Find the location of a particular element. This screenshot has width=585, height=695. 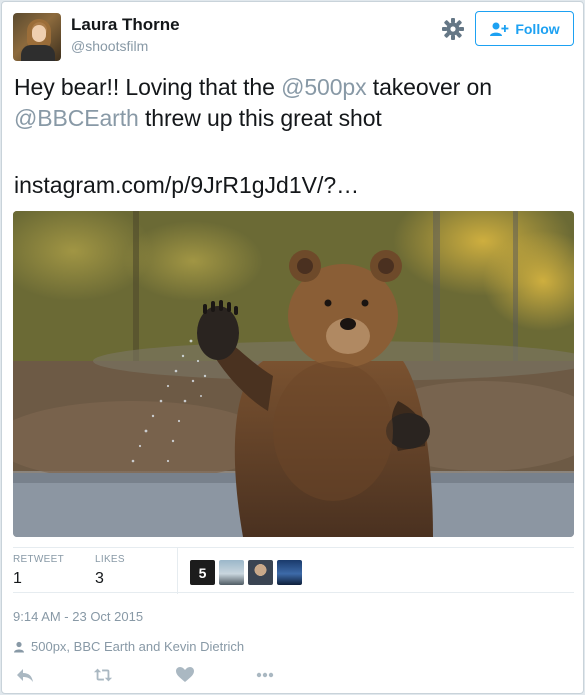

liker-avatar: 5 is located at coordinates (202, 572).